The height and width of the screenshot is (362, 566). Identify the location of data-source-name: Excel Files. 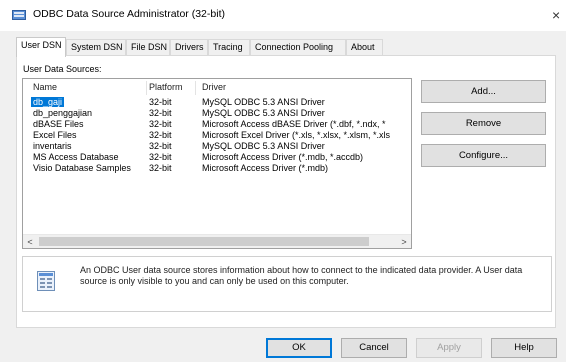
(55, 135).